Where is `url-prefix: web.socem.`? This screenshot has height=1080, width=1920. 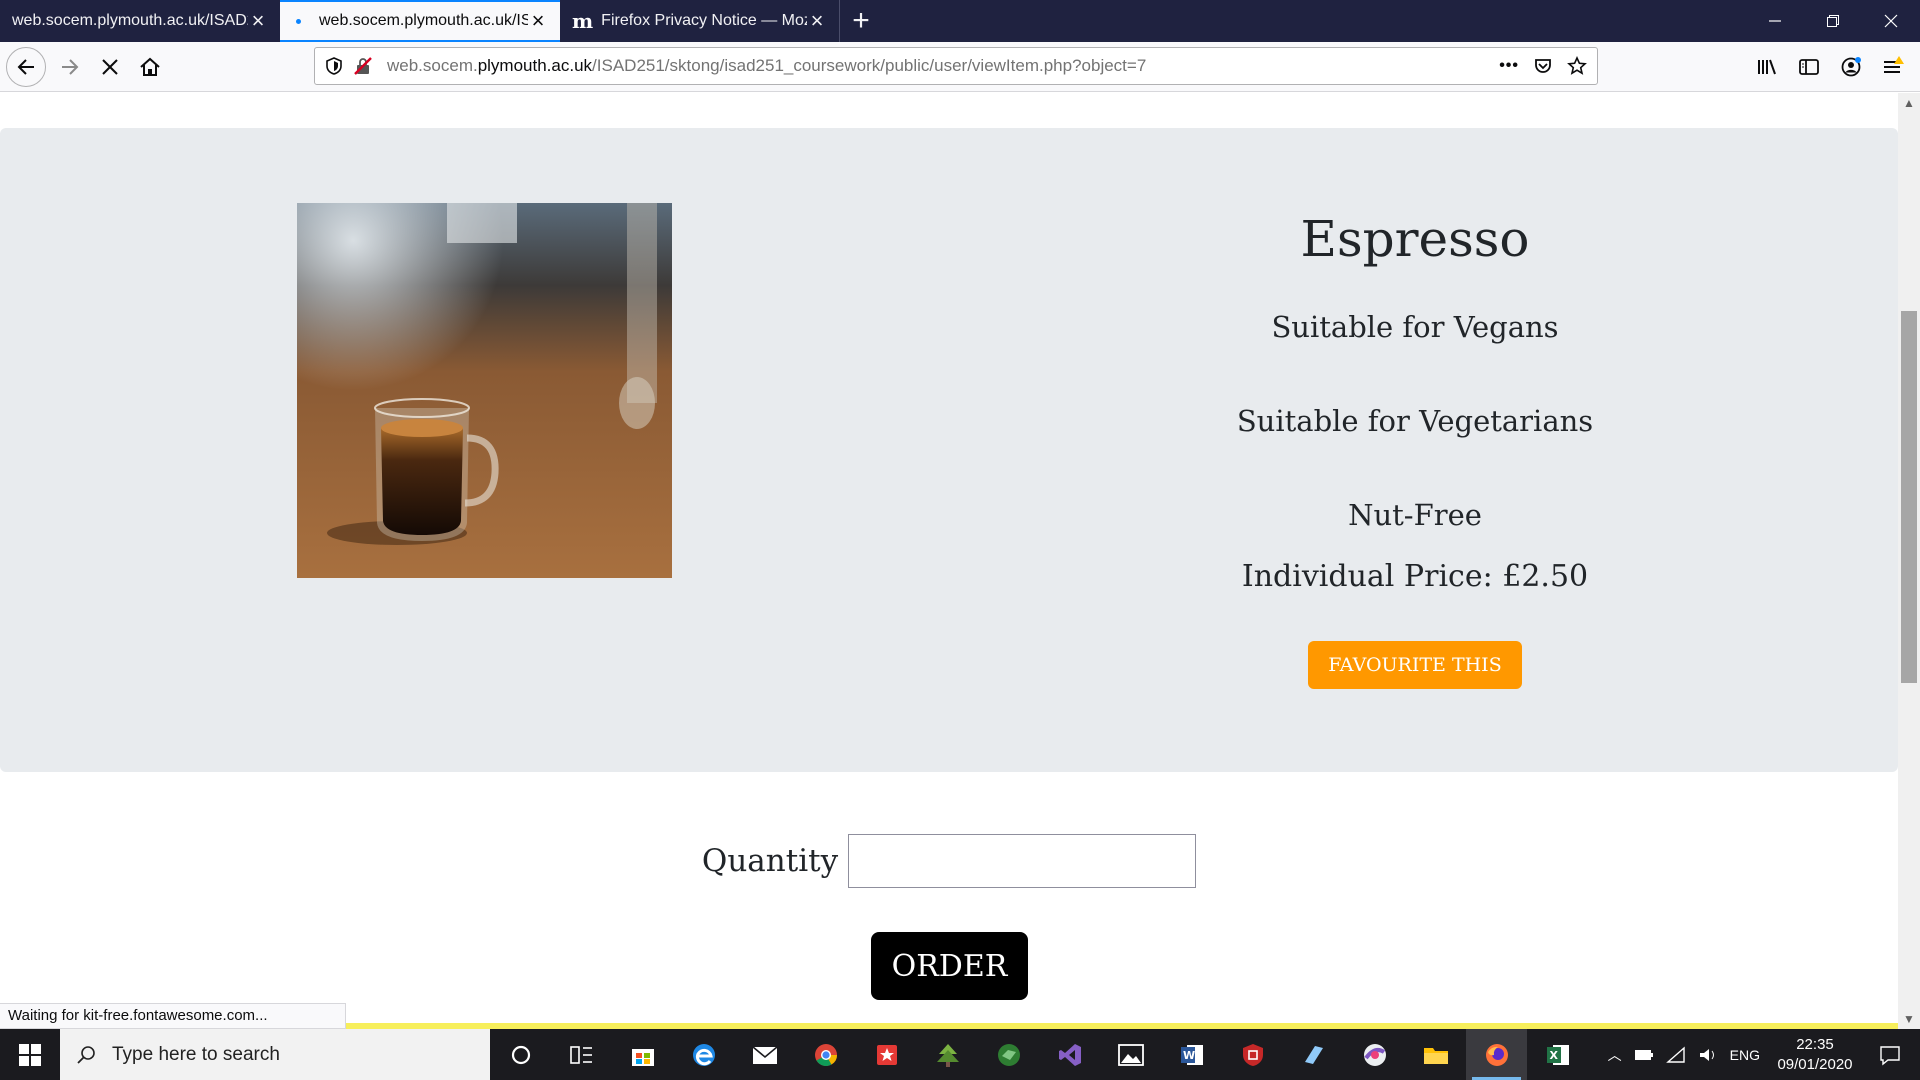
url-prefix: web.socem. is located at coordinates (432, 65).